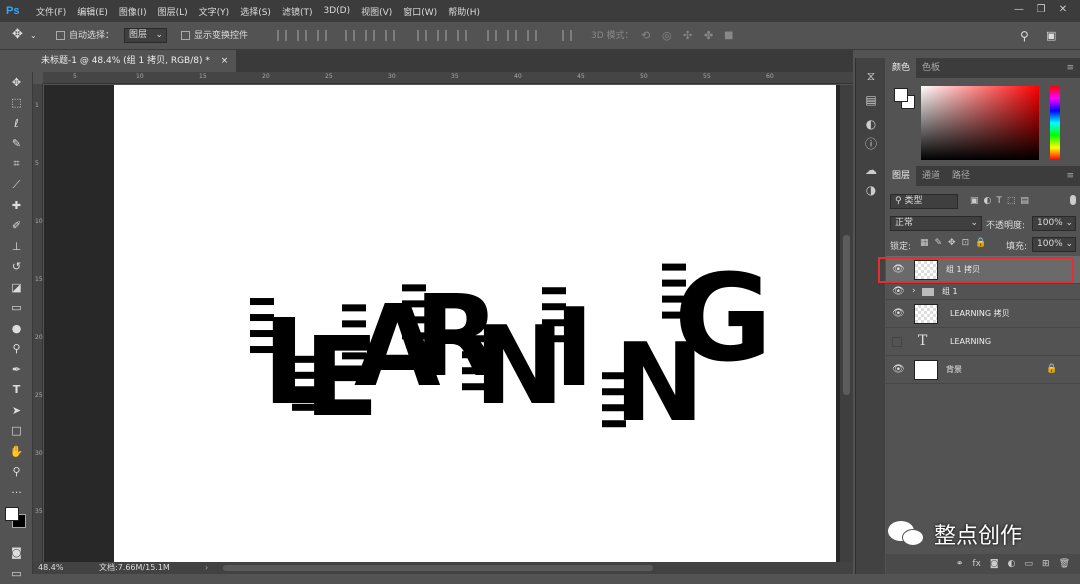 Image resolution: width=1080 pixels, height=584 pixels. What do you see at coordinates (255, 11) in the screenshot?
I see `menu-item: 选择(S)` at bounding box center [255, 11].